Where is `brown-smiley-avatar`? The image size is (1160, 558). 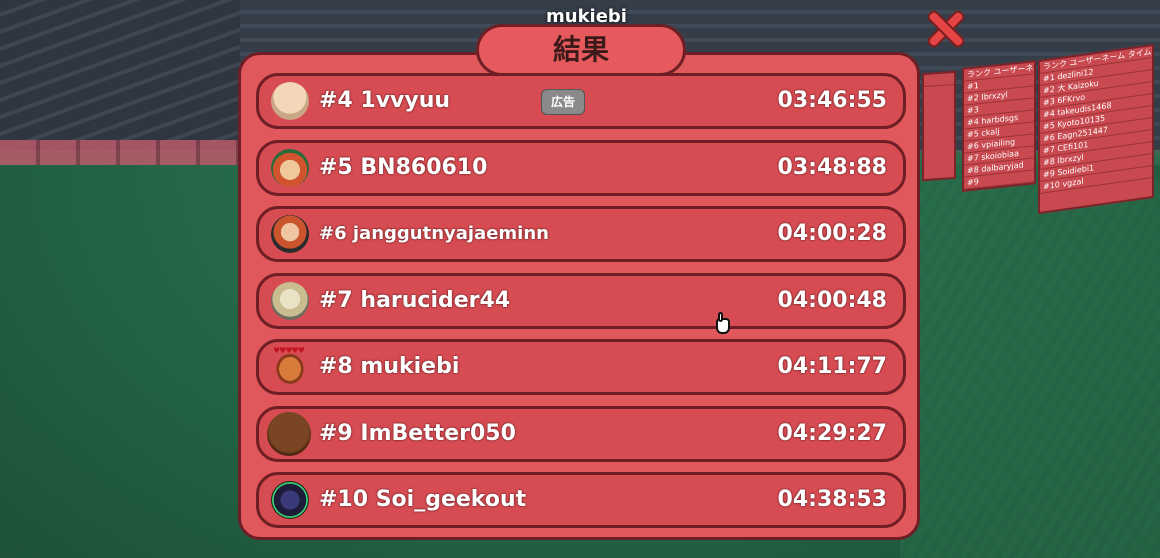 brown-smiley-avatar is located at coordinates (289, 433).